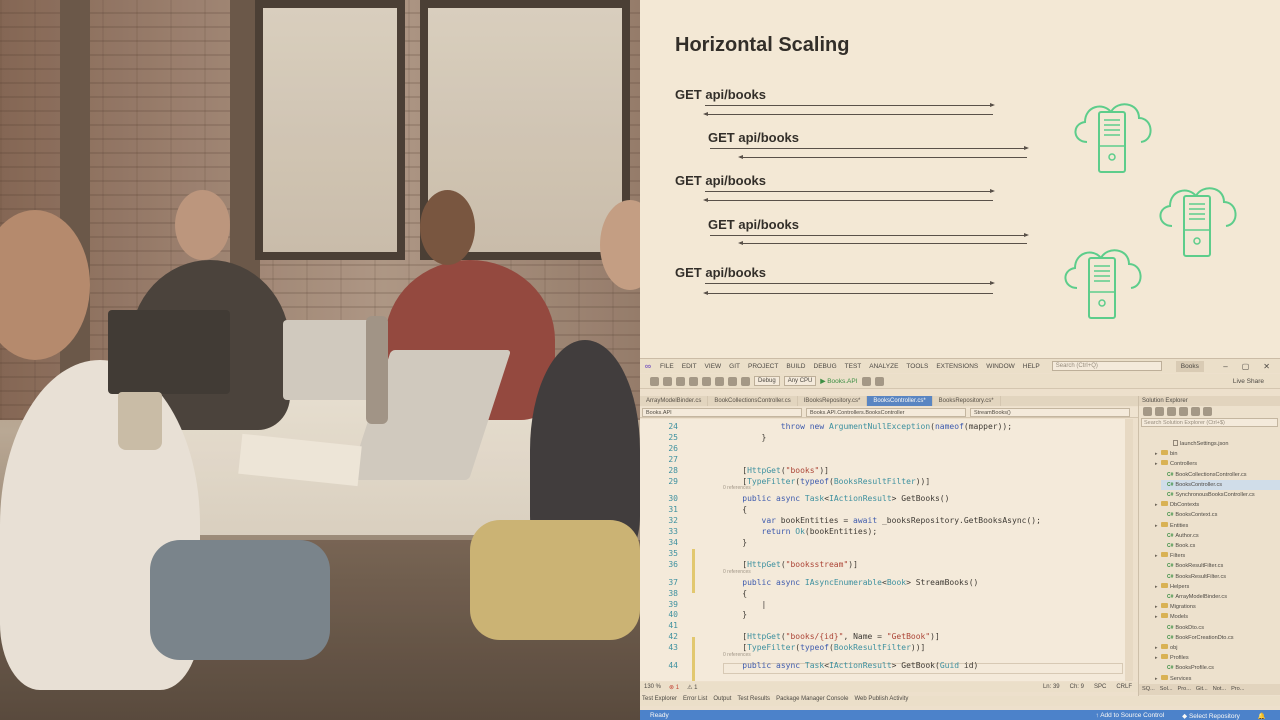  I want to click on close-icon: ✕, so click(1266, 366).